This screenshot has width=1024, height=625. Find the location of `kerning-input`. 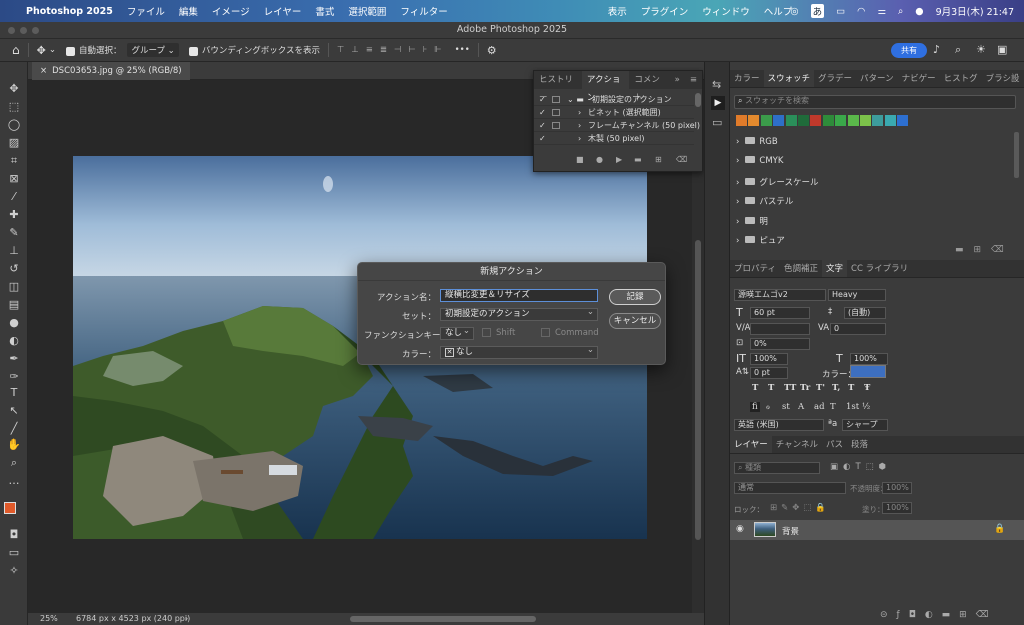

kerning-input is located at coordinates (780, 329).